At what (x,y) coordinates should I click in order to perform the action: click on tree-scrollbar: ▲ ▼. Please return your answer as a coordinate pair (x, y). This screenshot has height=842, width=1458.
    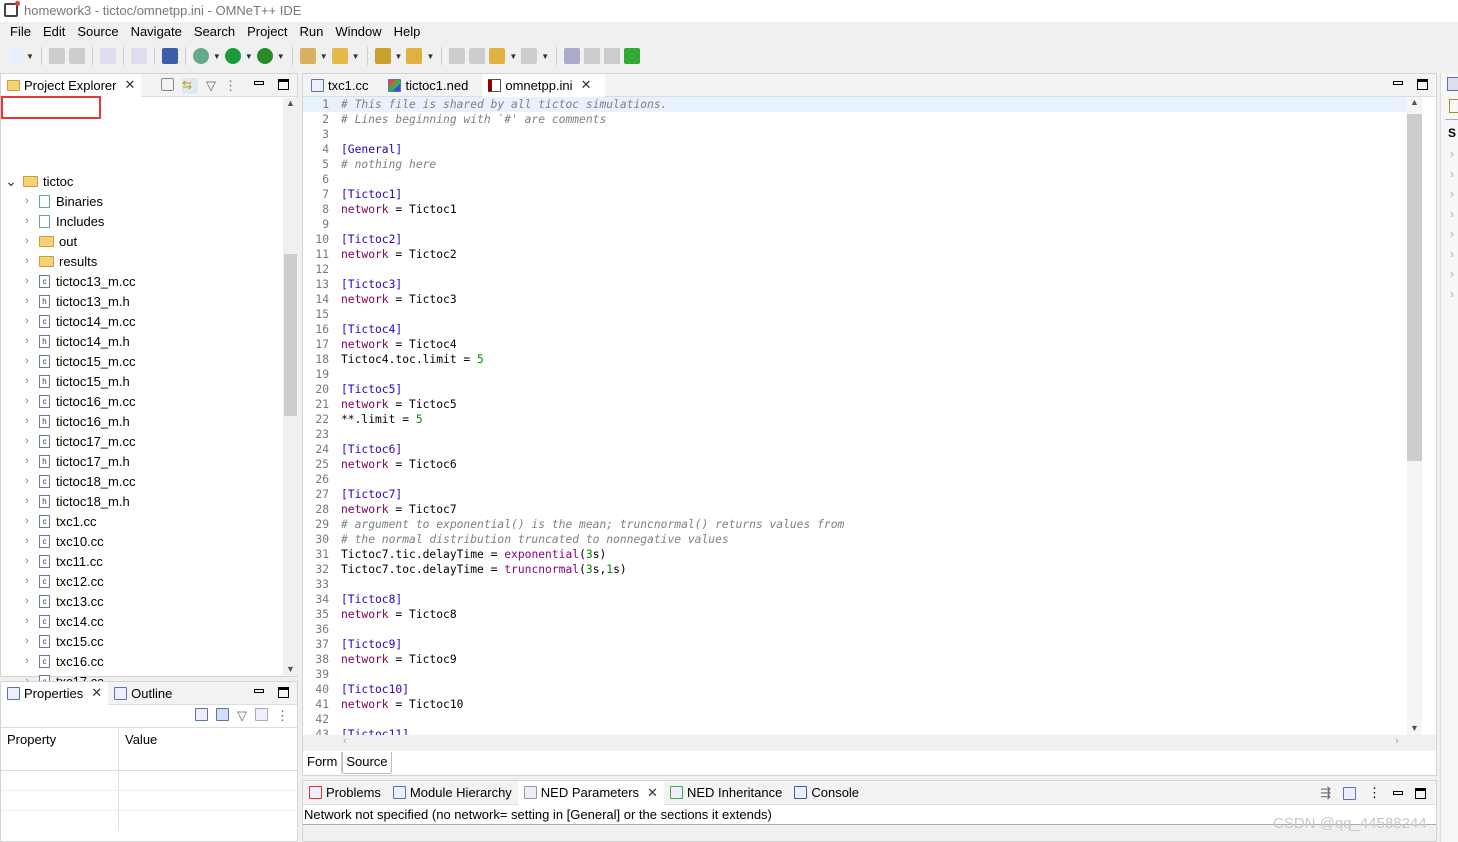
    Looking at the image, I should click on (290, 387).